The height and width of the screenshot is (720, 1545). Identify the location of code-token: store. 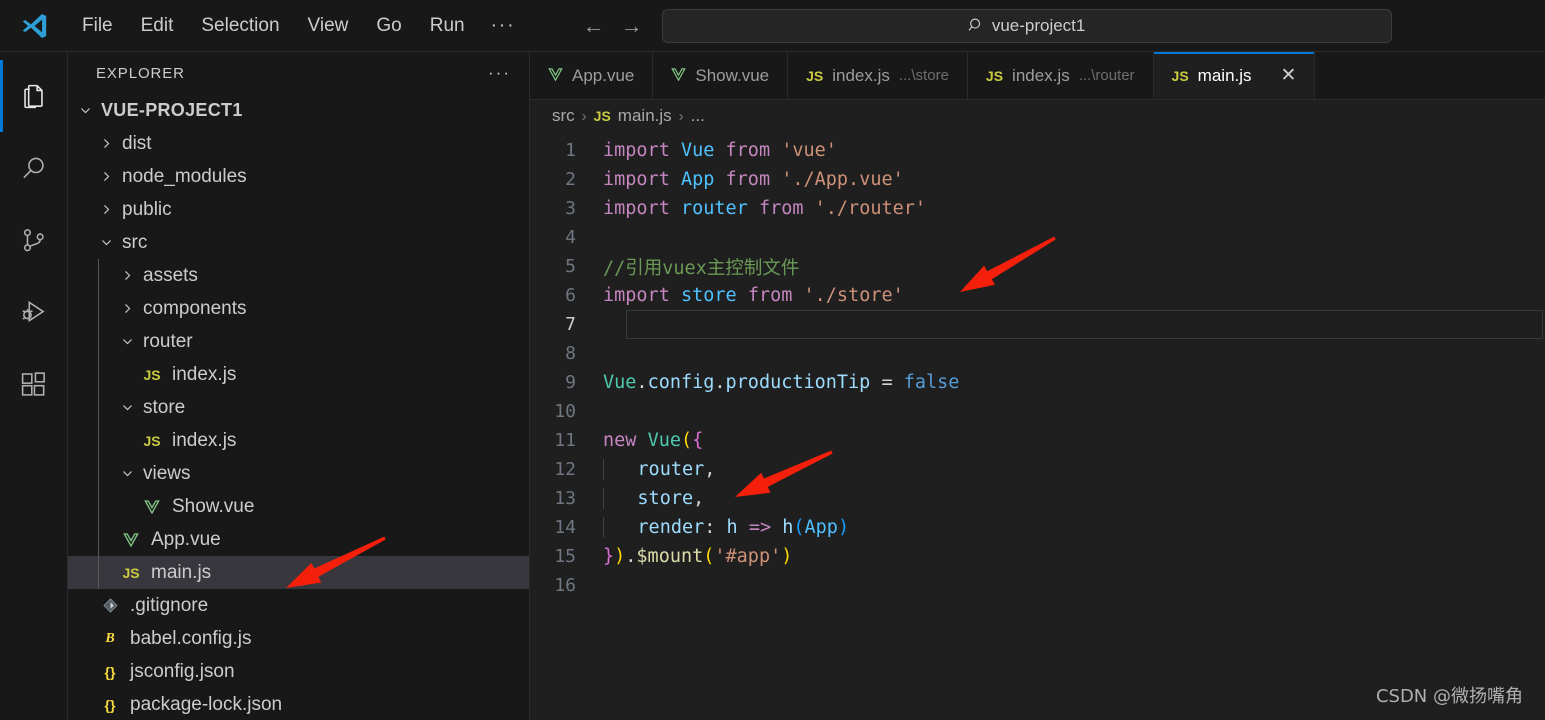
(708, 295).